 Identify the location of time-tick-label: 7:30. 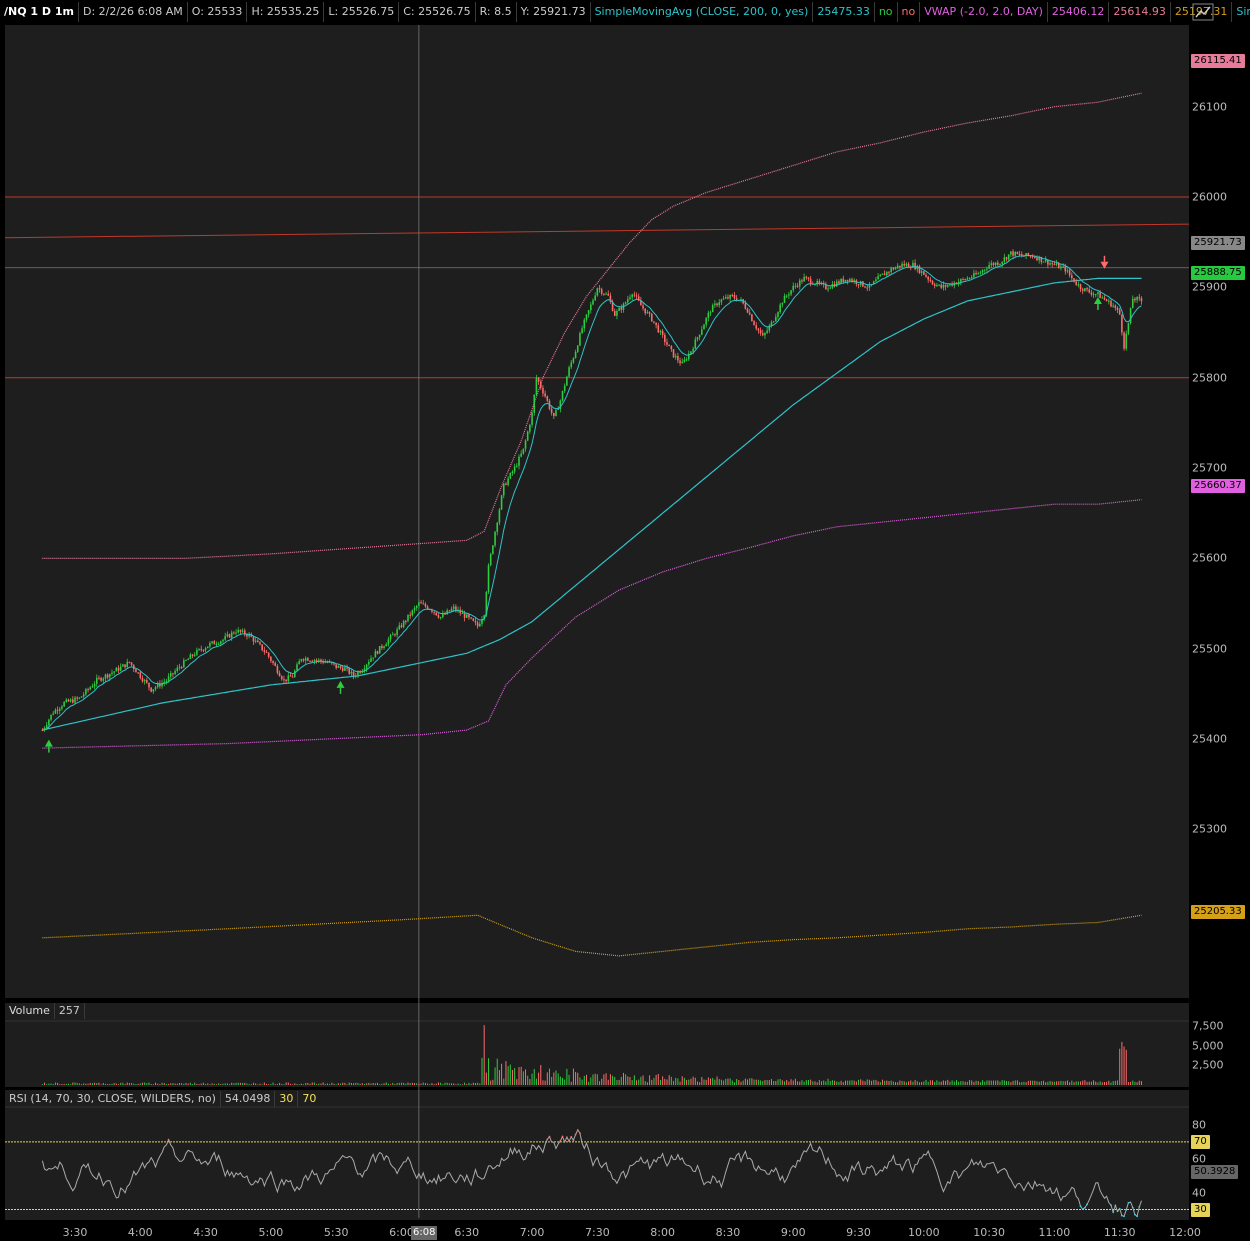
(597, 1232).